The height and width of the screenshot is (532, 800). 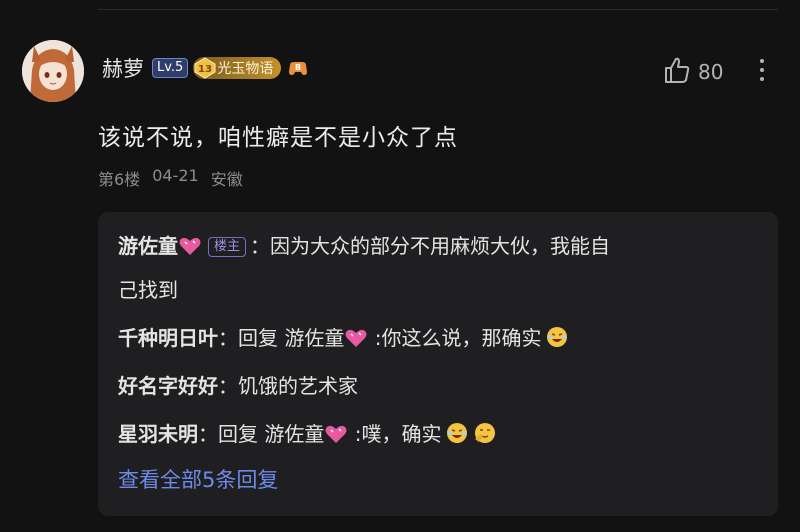 What do you see at coordinates (440, 246) in the screenshot?
I see `reply-text: 因为大众的部分不用麻烦大伙，我能自` at bounding box center [440, 246].